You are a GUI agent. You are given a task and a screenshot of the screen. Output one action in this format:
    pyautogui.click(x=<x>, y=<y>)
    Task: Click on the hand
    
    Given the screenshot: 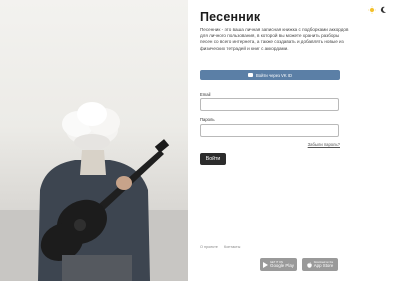 What is the action you would take?
    pyautogui.click(x=124, y=183)
    